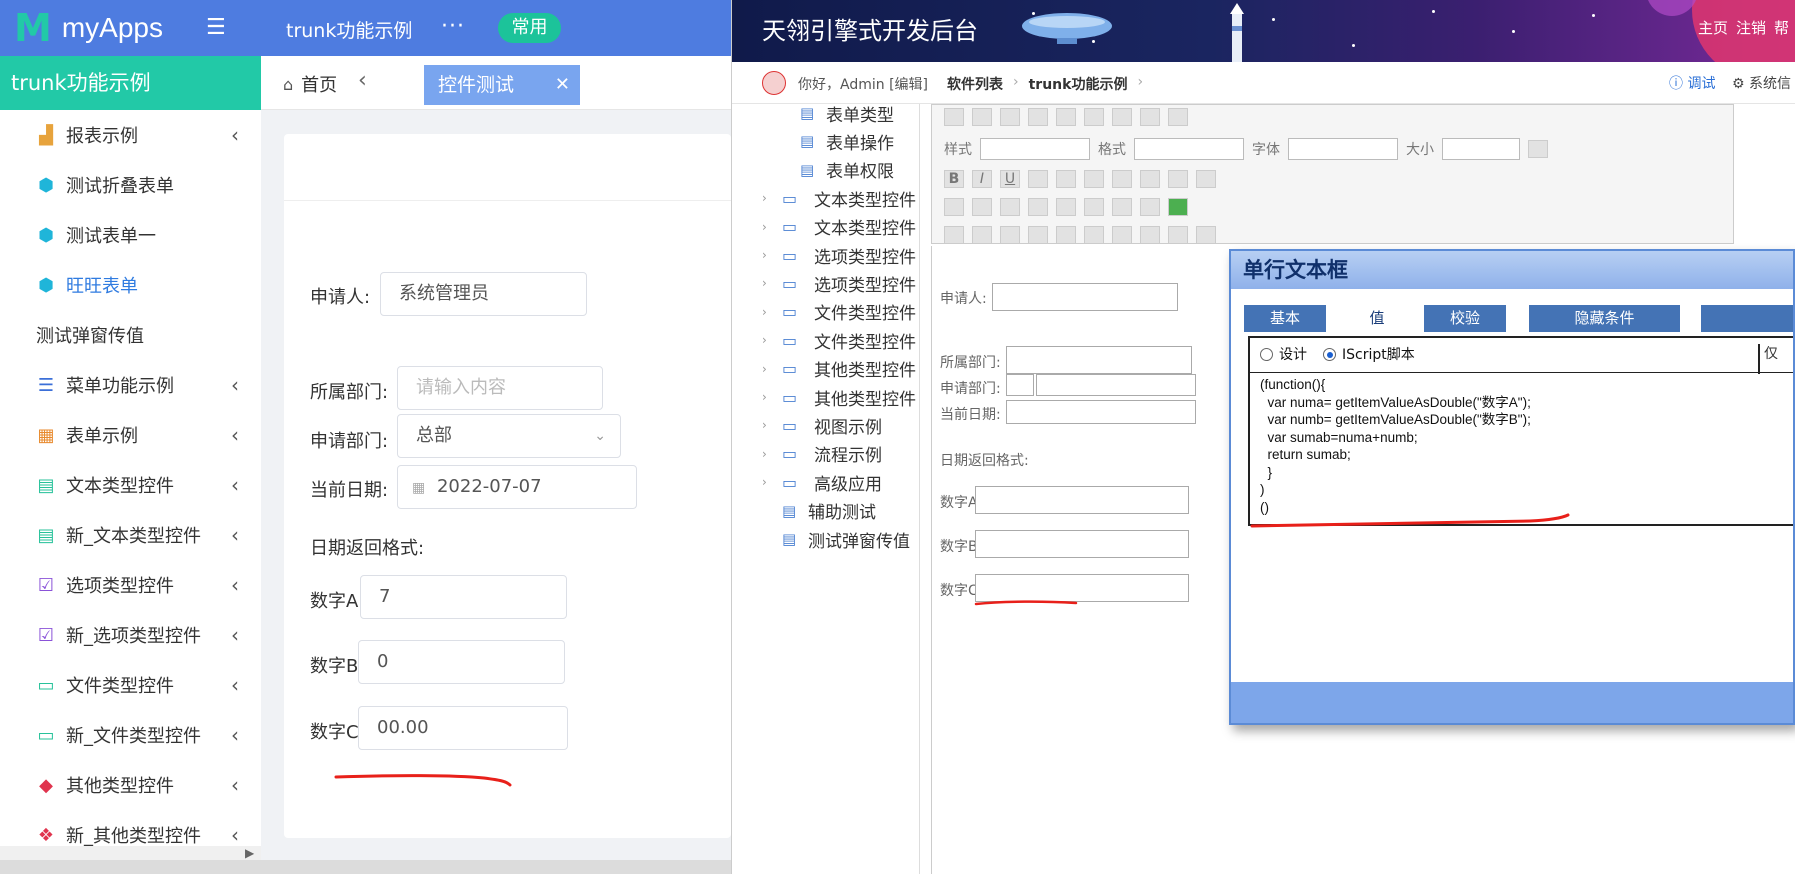 The width and height of the screenshot is (1795, 874). What do you see at coordinates (310, 84) in the screenshot?
I see `tab-home: ⌂ 首页` at bounding box center [310, 84].